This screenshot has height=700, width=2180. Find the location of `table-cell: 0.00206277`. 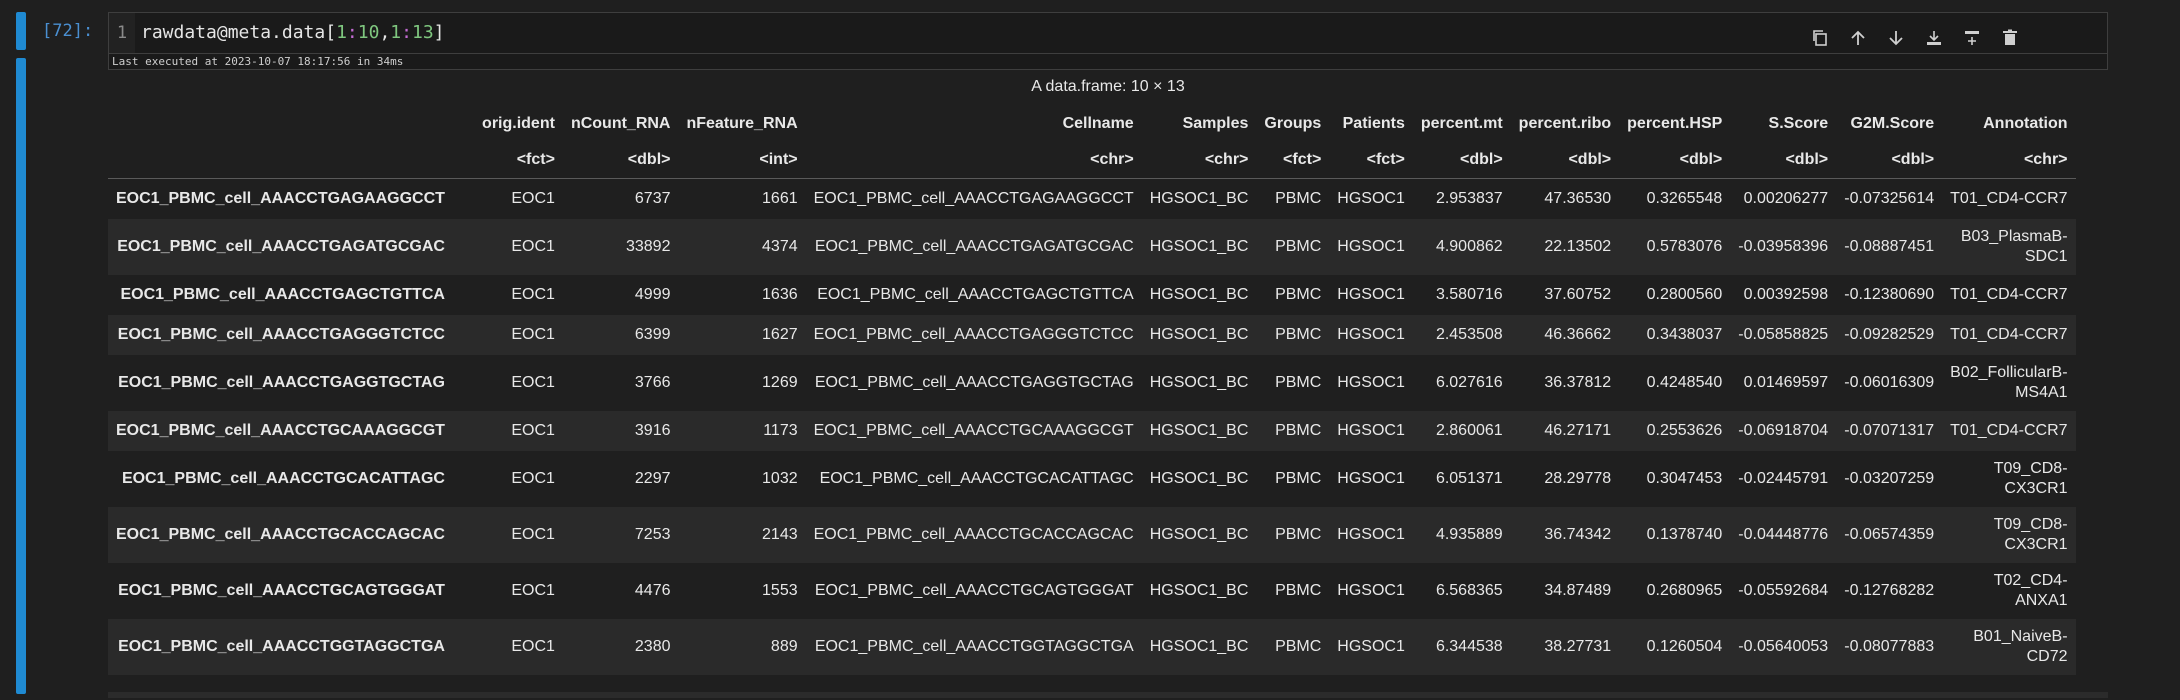

table-cell: 0.00206277 is located at coordinates (1786, 198).